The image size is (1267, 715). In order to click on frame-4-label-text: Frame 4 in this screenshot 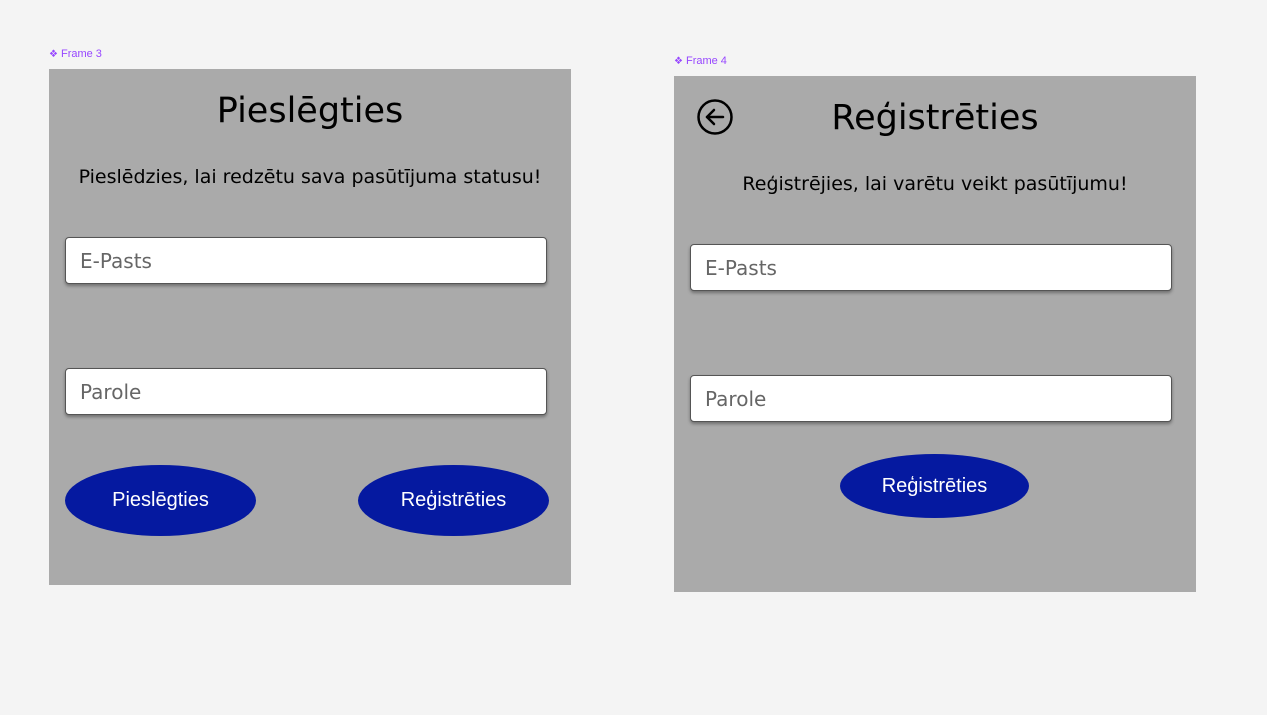, I will do `click(706, 61)`.